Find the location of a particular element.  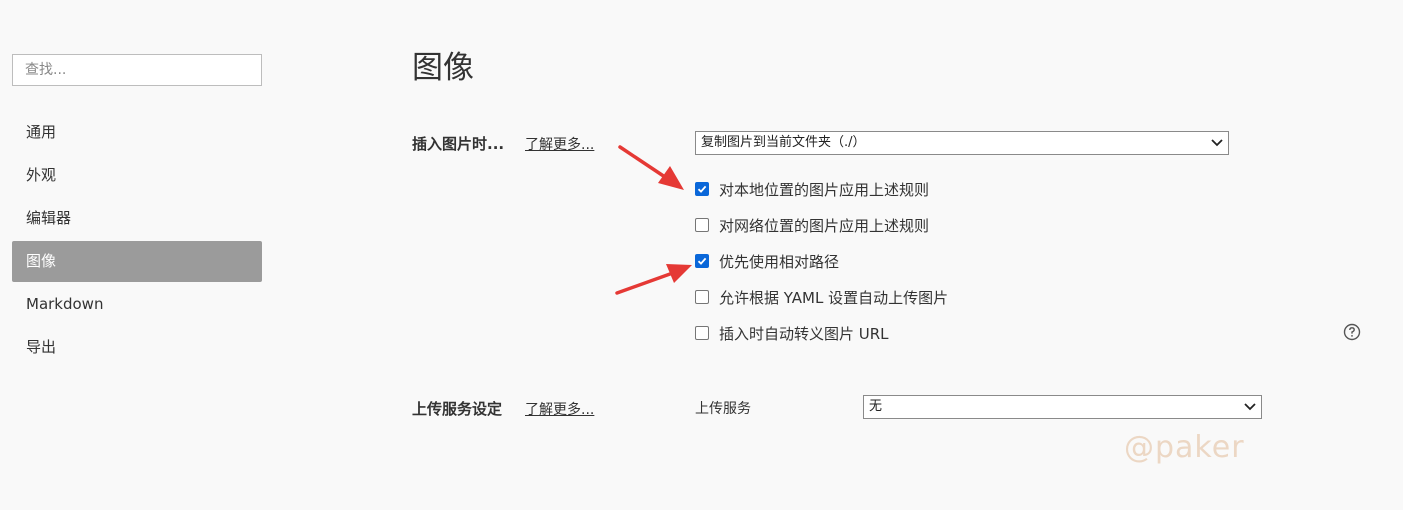

watermark: @paker is located at coordinates (1184, 447).